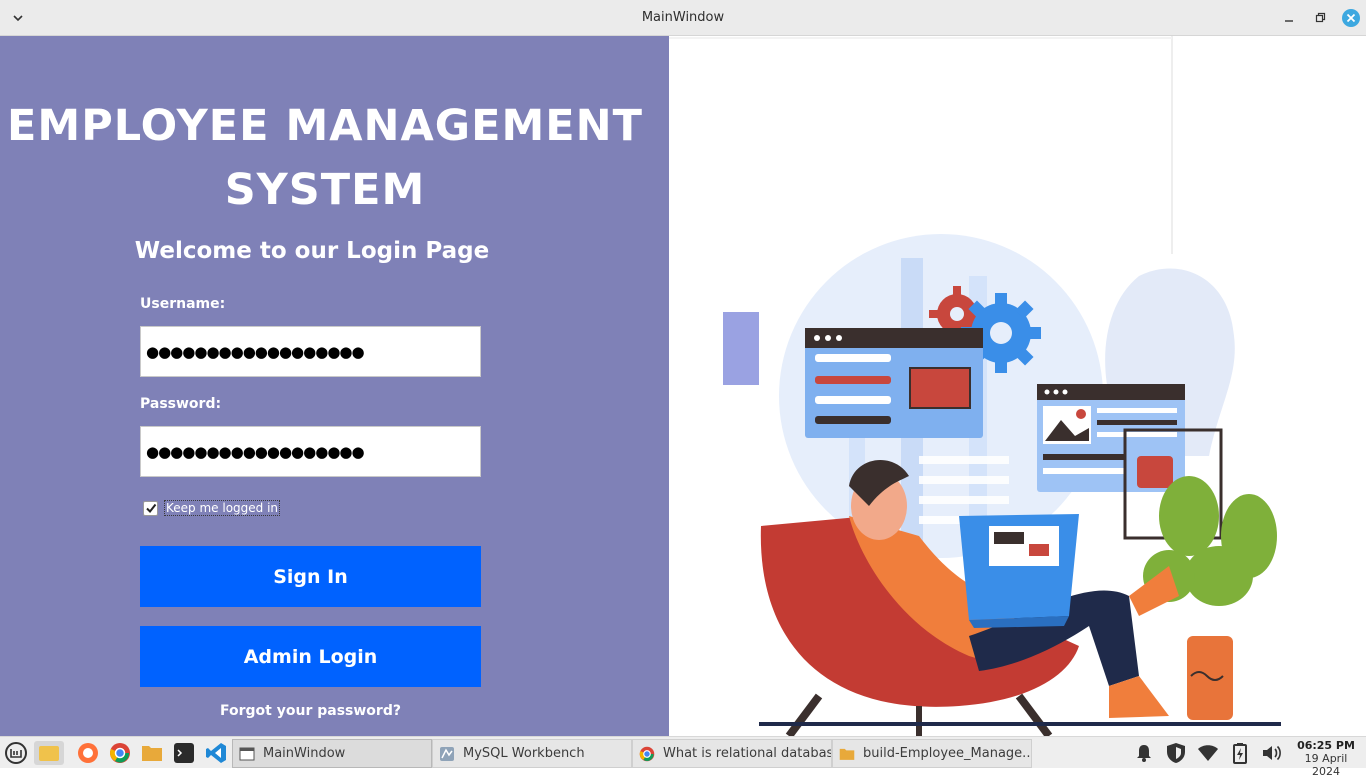  I want to click on files-icon, so click(152, 753).